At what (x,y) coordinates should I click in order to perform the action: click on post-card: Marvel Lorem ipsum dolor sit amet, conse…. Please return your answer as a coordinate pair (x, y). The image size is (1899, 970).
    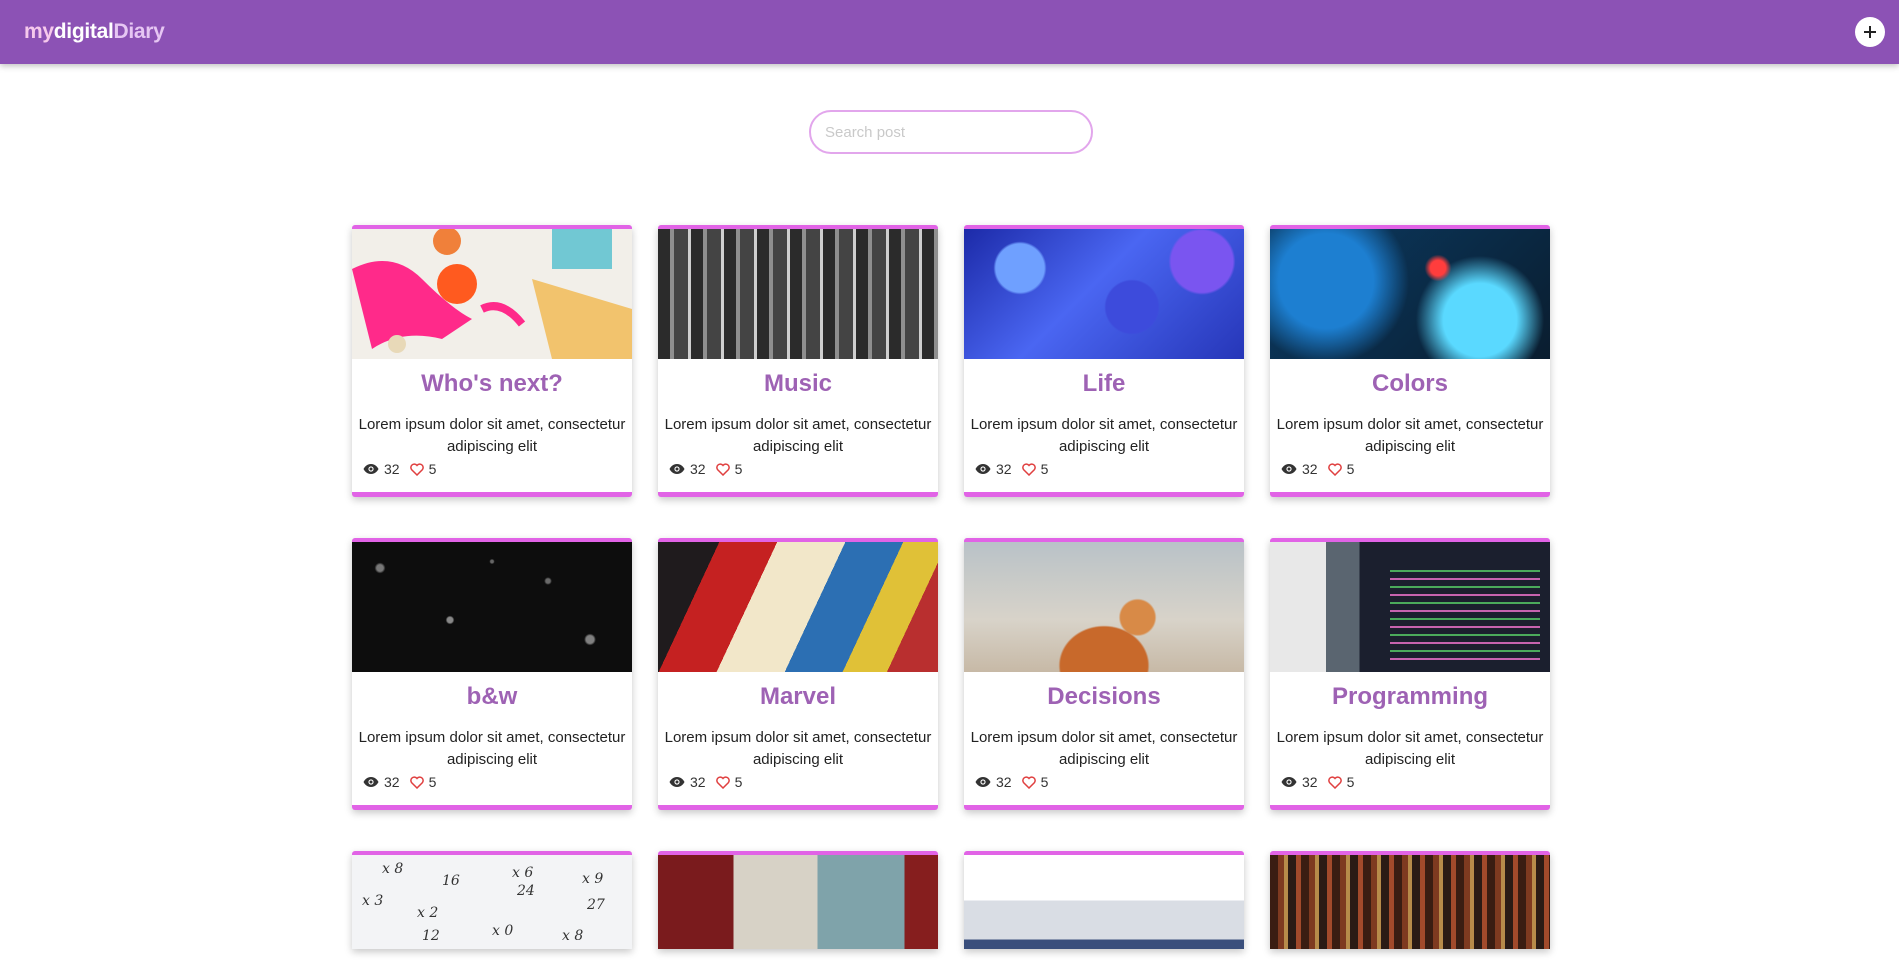
    Looking at the image, I should click on (798, 674).